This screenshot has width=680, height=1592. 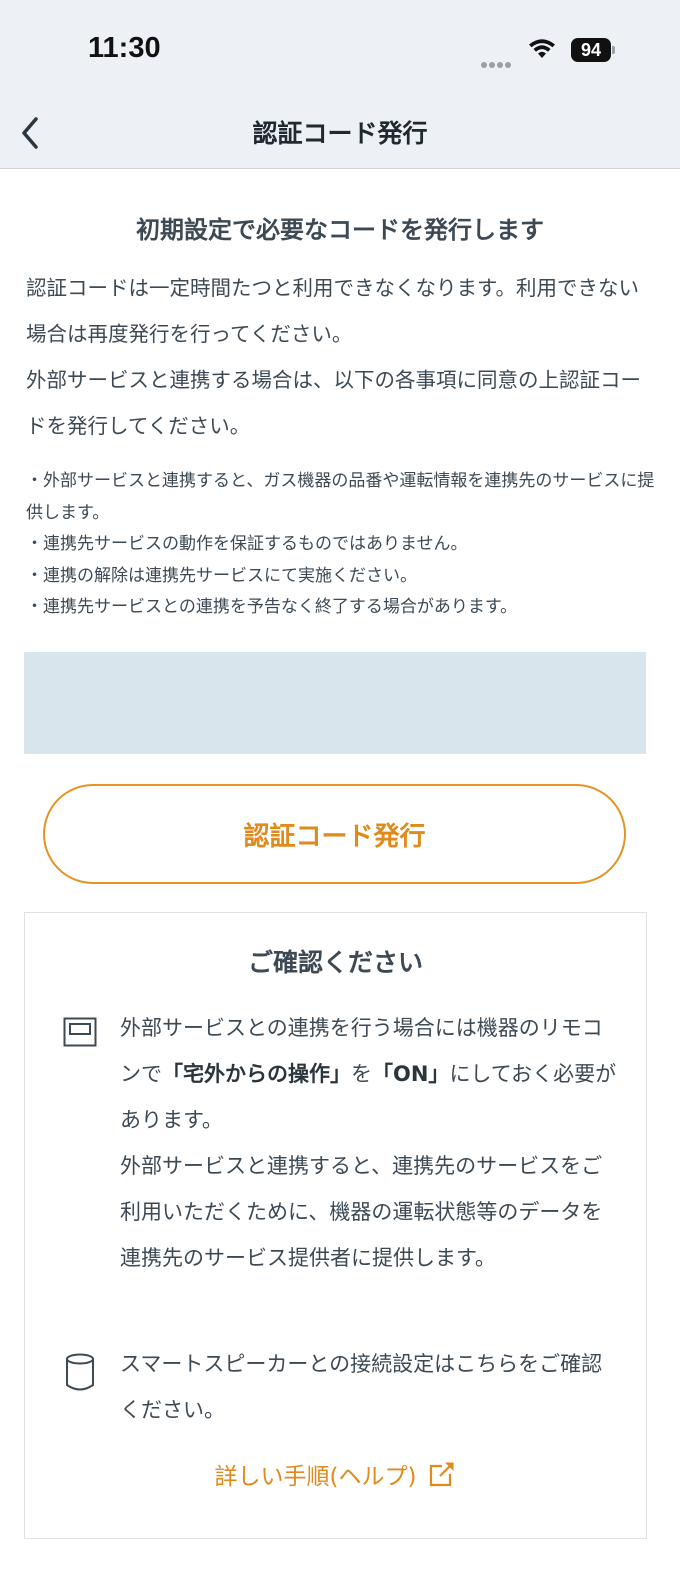 I want to click on cellular-signal-icon, so click(x=497, y=62).